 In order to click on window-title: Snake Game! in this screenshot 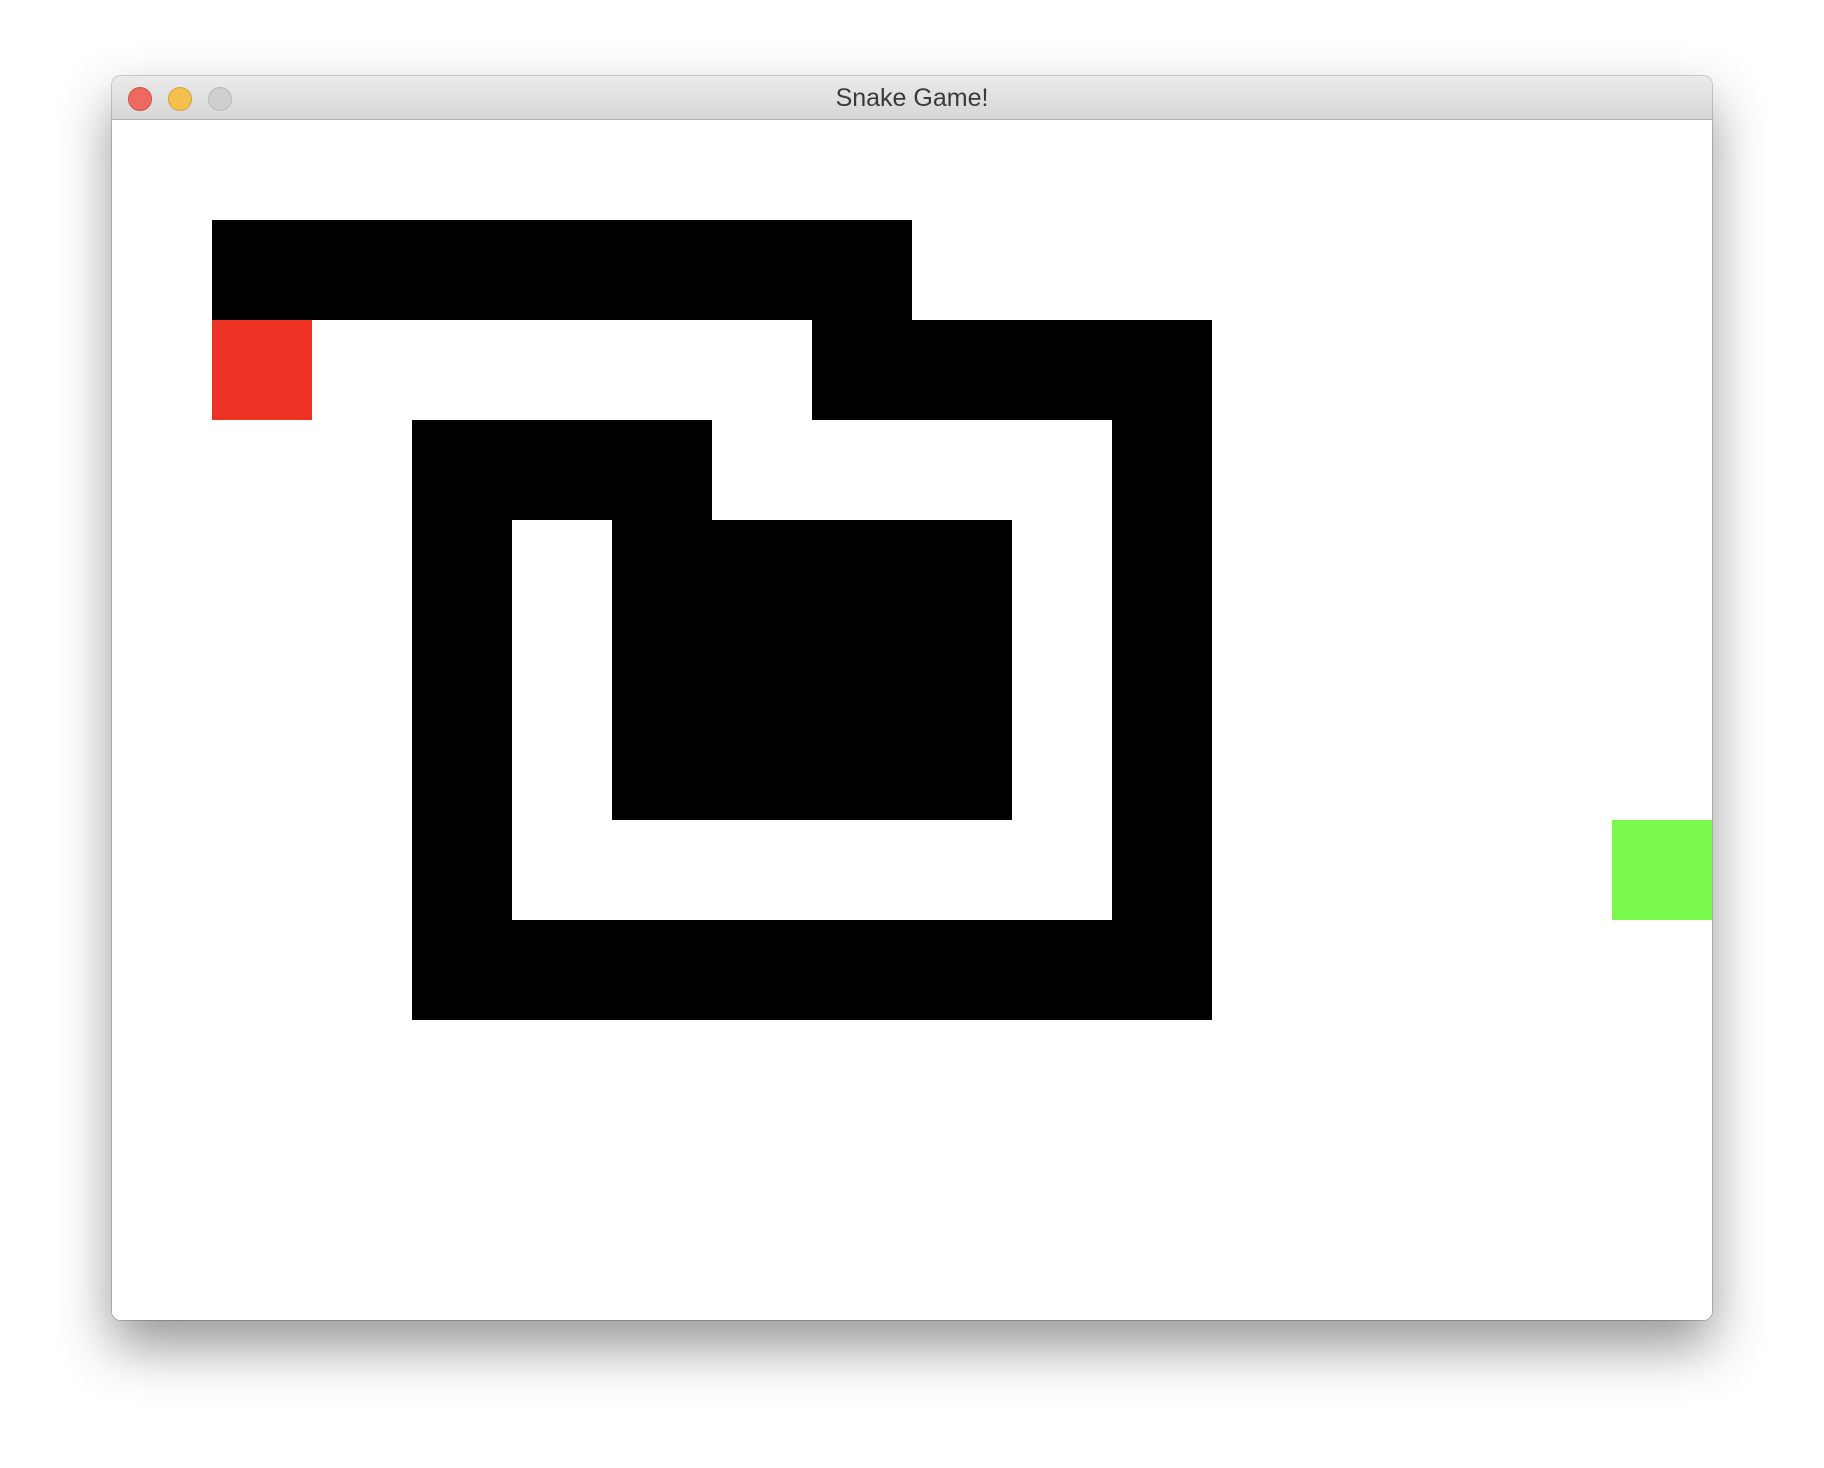, I will do `click(912, 98)`.